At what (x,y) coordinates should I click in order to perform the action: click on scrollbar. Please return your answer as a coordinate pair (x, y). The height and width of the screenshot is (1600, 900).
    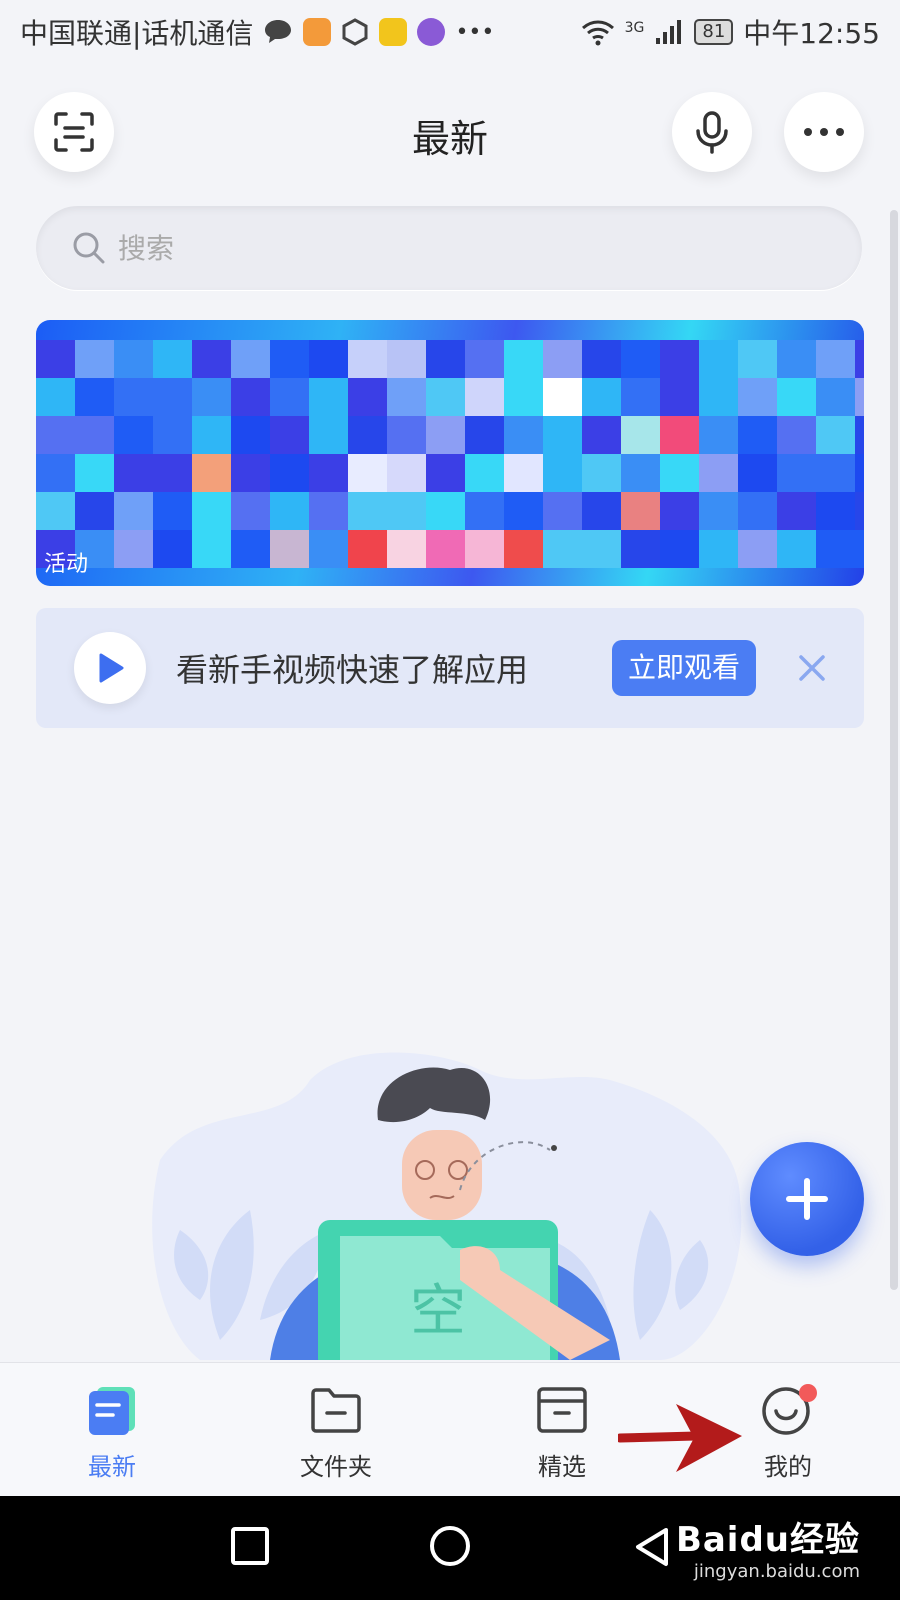
    Looking at the image, I should click on (894, 750).